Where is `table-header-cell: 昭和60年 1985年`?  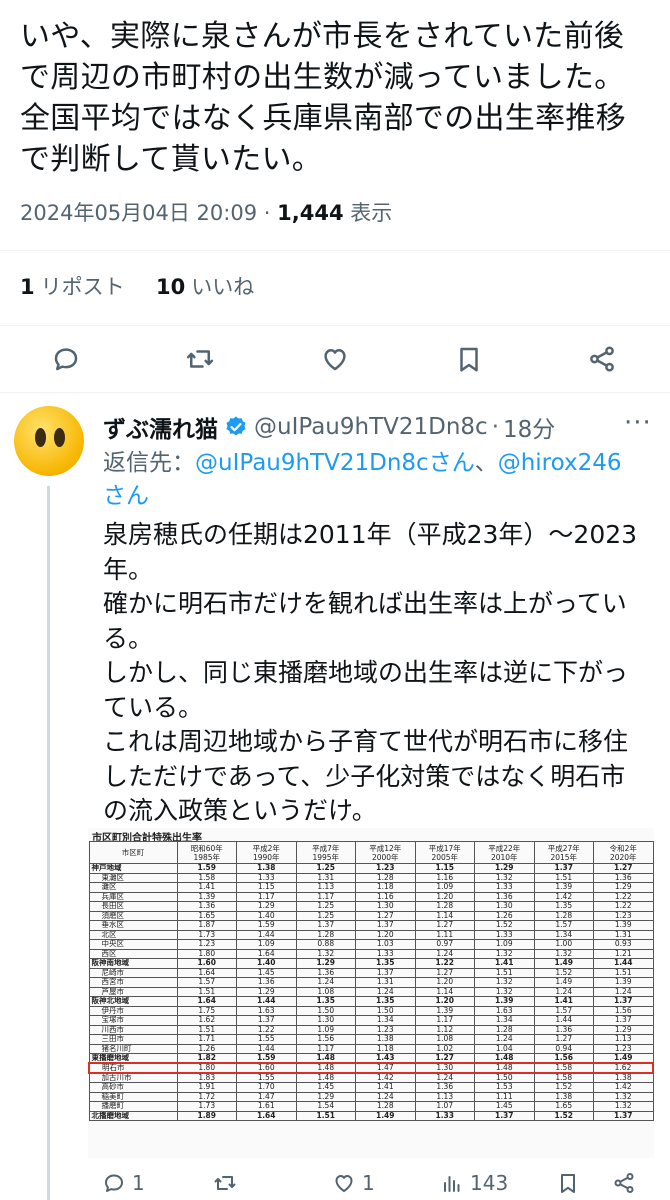 table-header-cell: 昭和60年 1985年 is located at coordinates (206, 852).